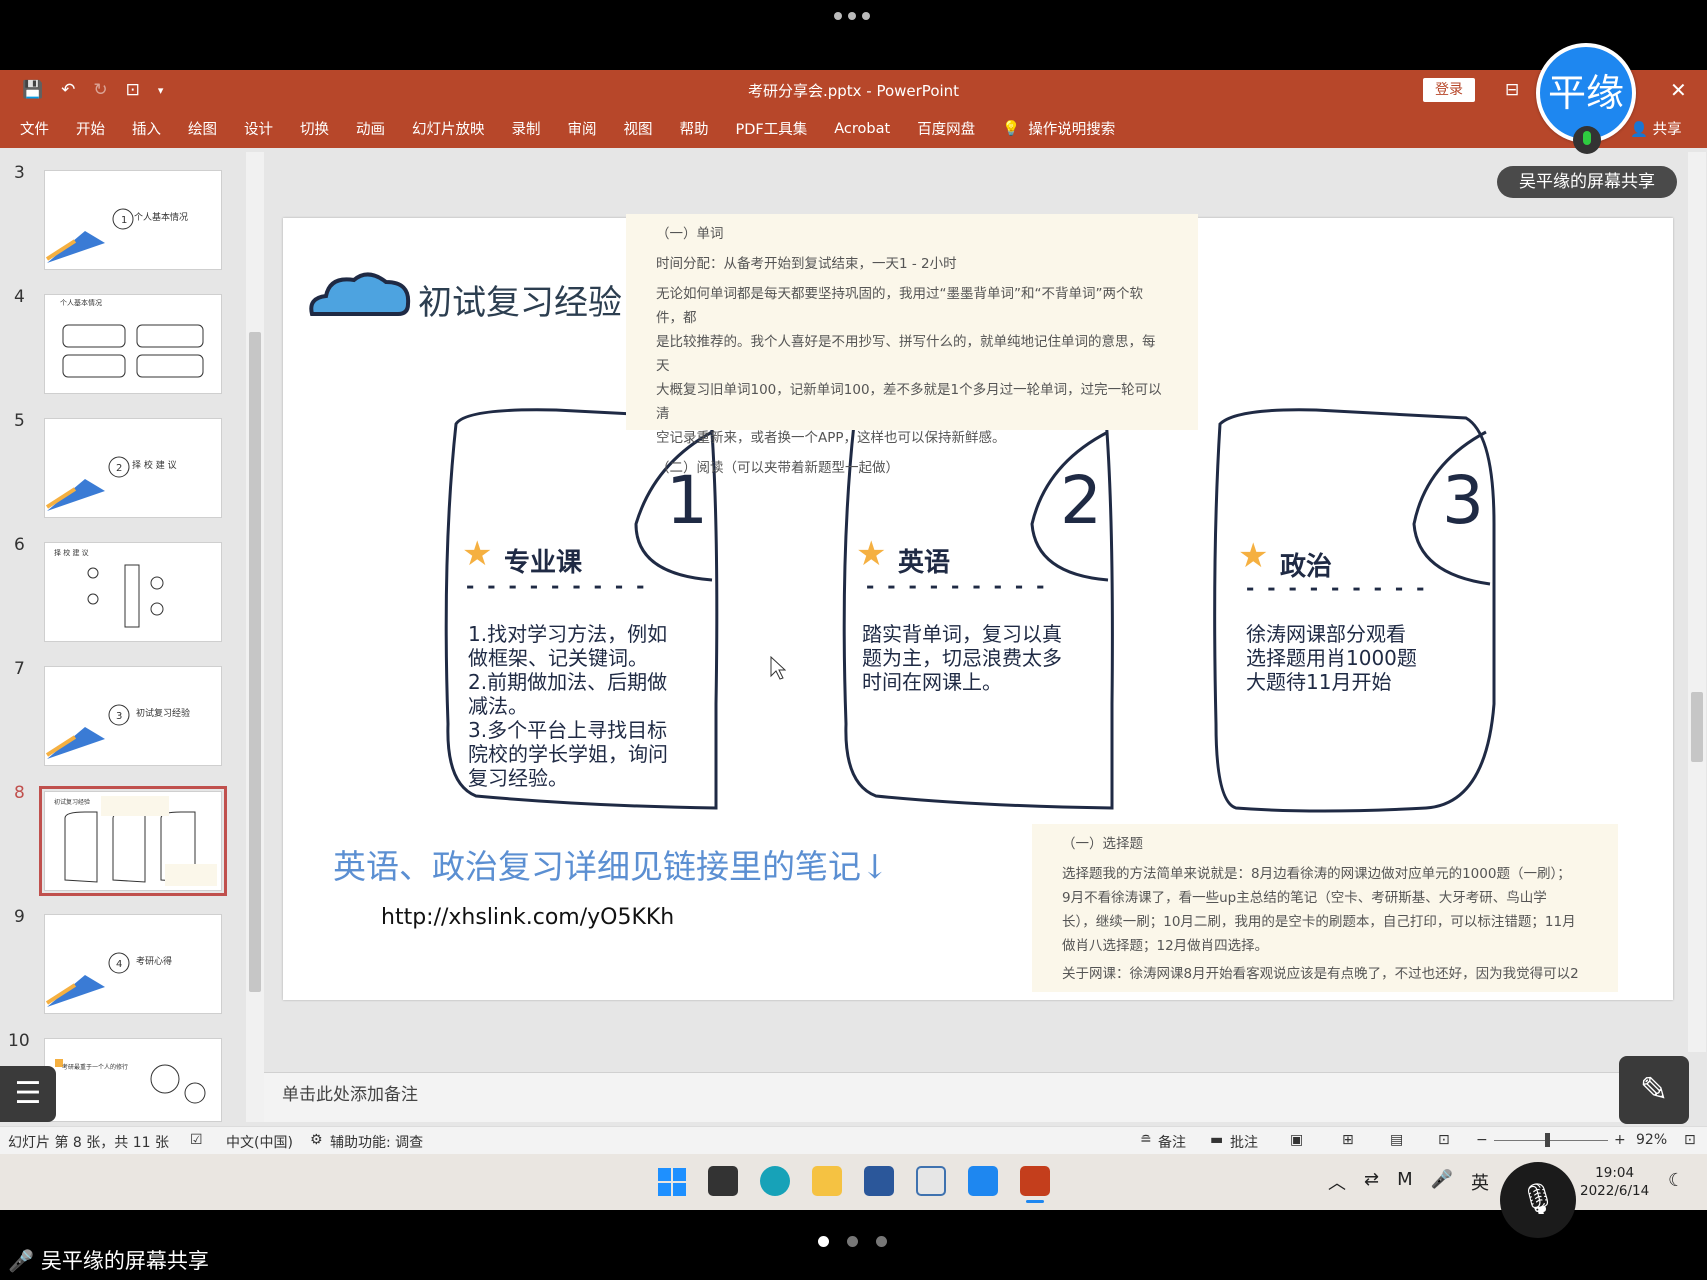 Image resolution: width=1707 pixels, height=1280 pixels. I want to click on thumb-label: 个人基本情况, so click(81, 303).